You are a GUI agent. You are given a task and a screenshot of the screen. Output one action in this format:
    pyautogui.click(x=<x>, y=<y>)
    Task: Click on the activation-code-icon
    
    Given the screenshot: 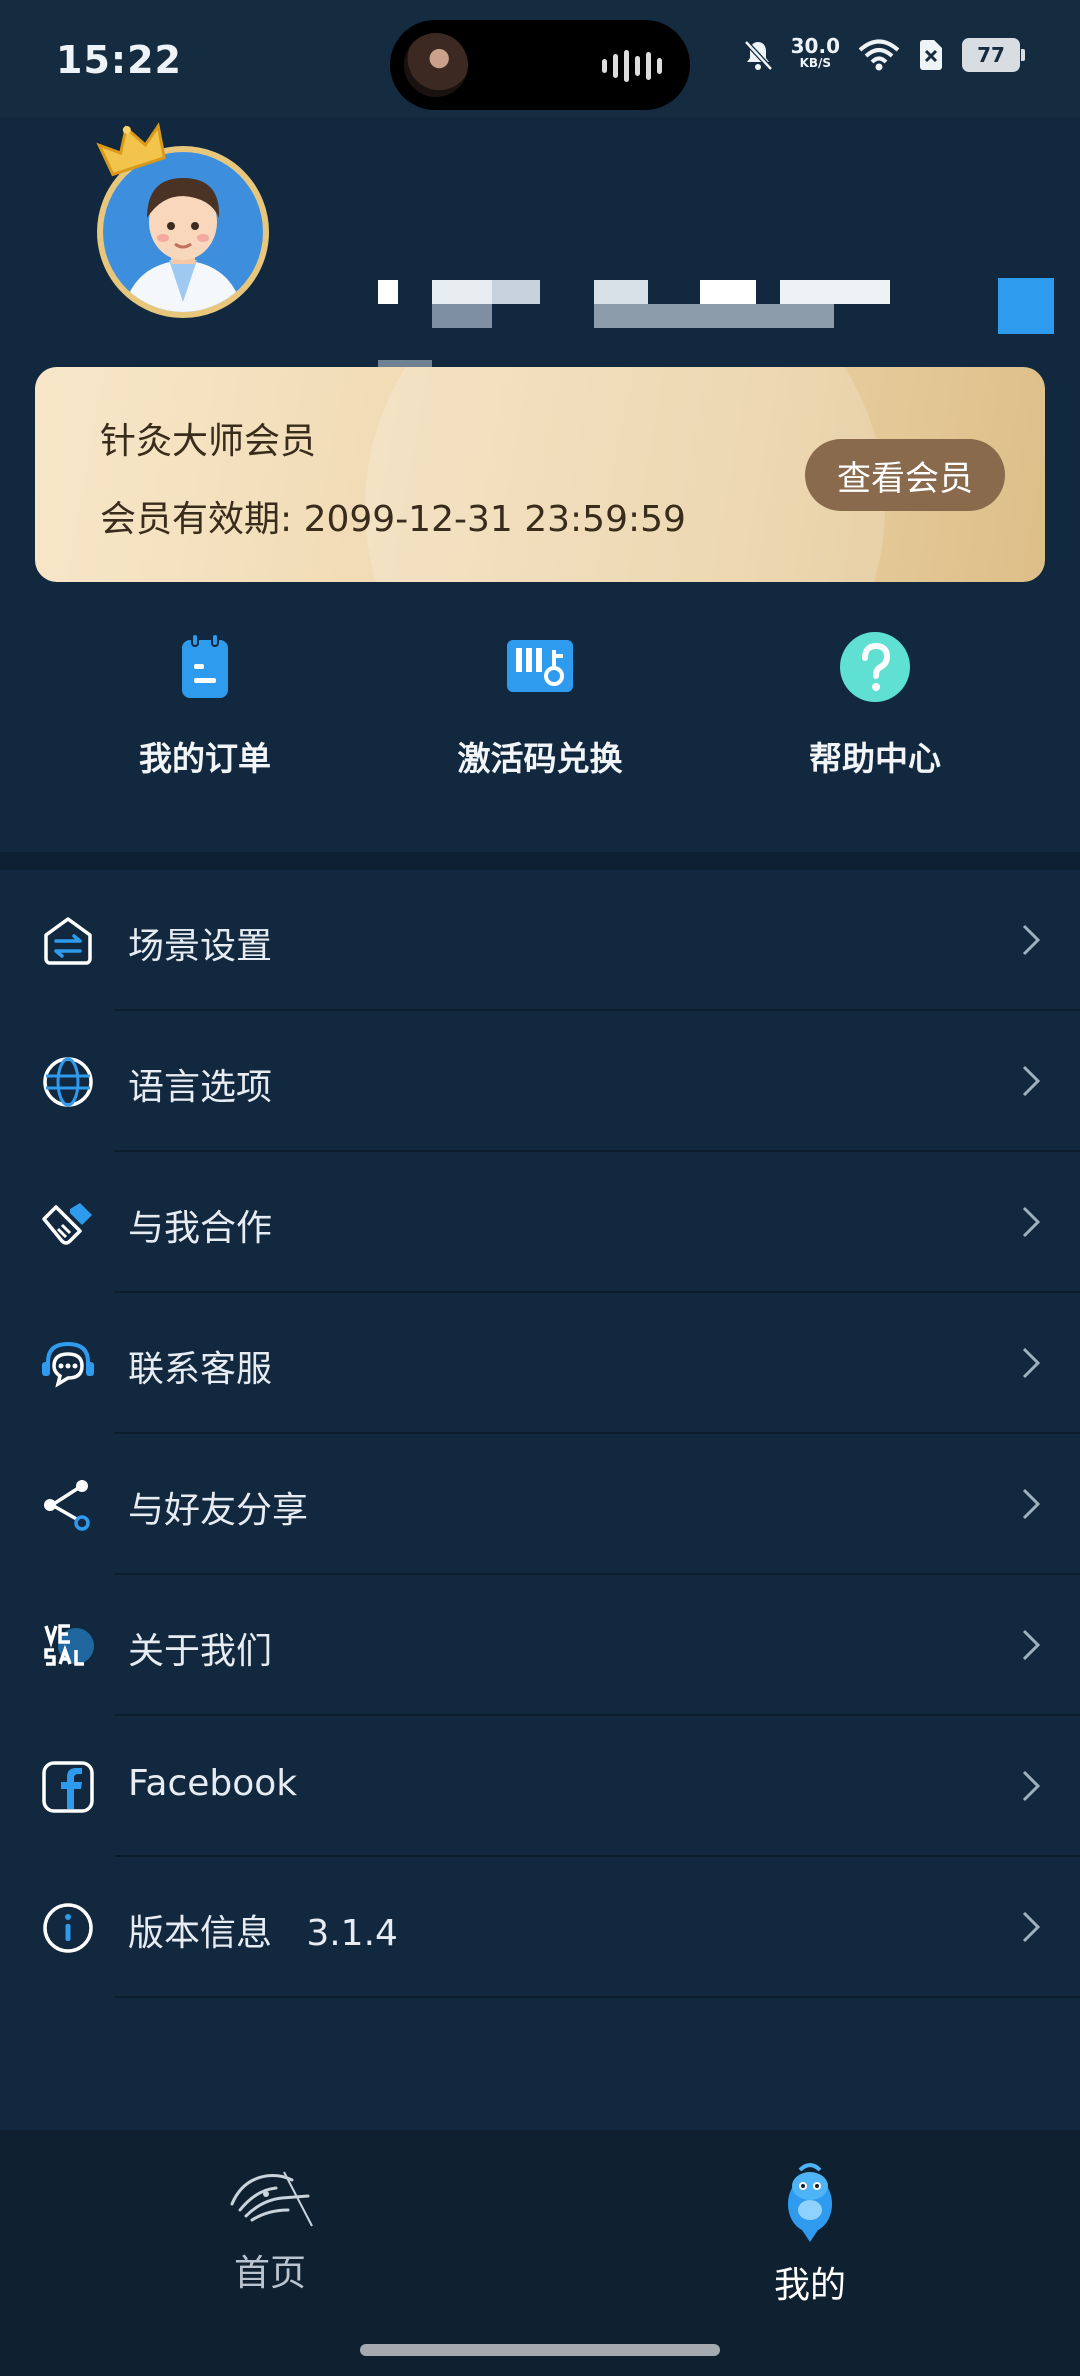 What is the action you would take?
    pyautogui.click(x=540, y=666)
    